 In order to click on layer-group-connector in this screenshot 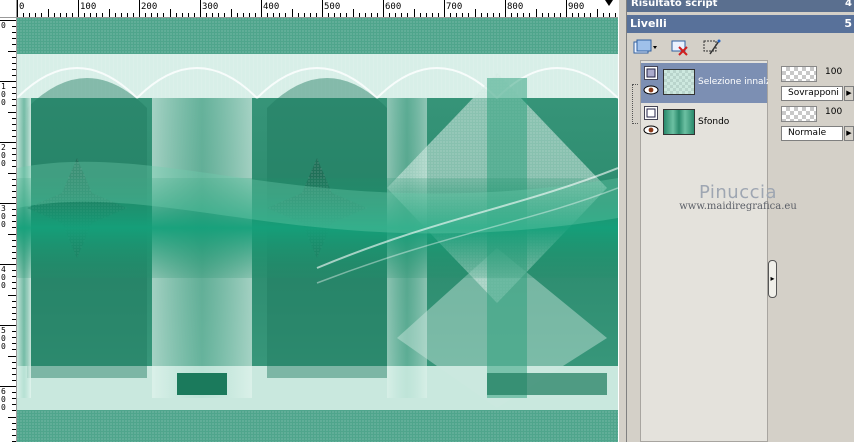, I will do `click(635, 104)`.